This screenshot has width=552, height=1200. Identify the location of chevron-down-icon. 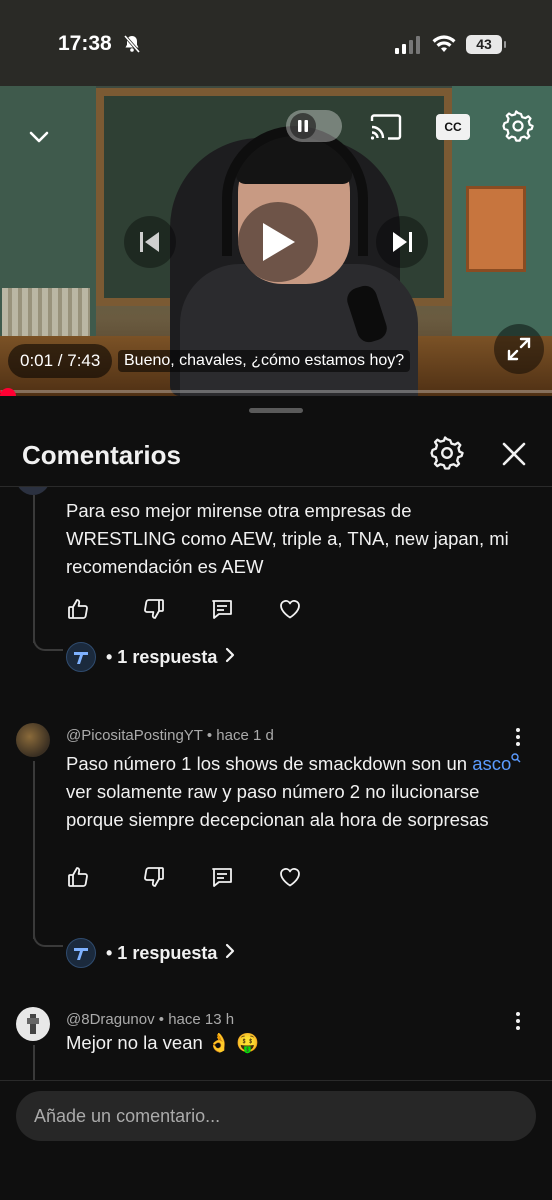
(39, 137).